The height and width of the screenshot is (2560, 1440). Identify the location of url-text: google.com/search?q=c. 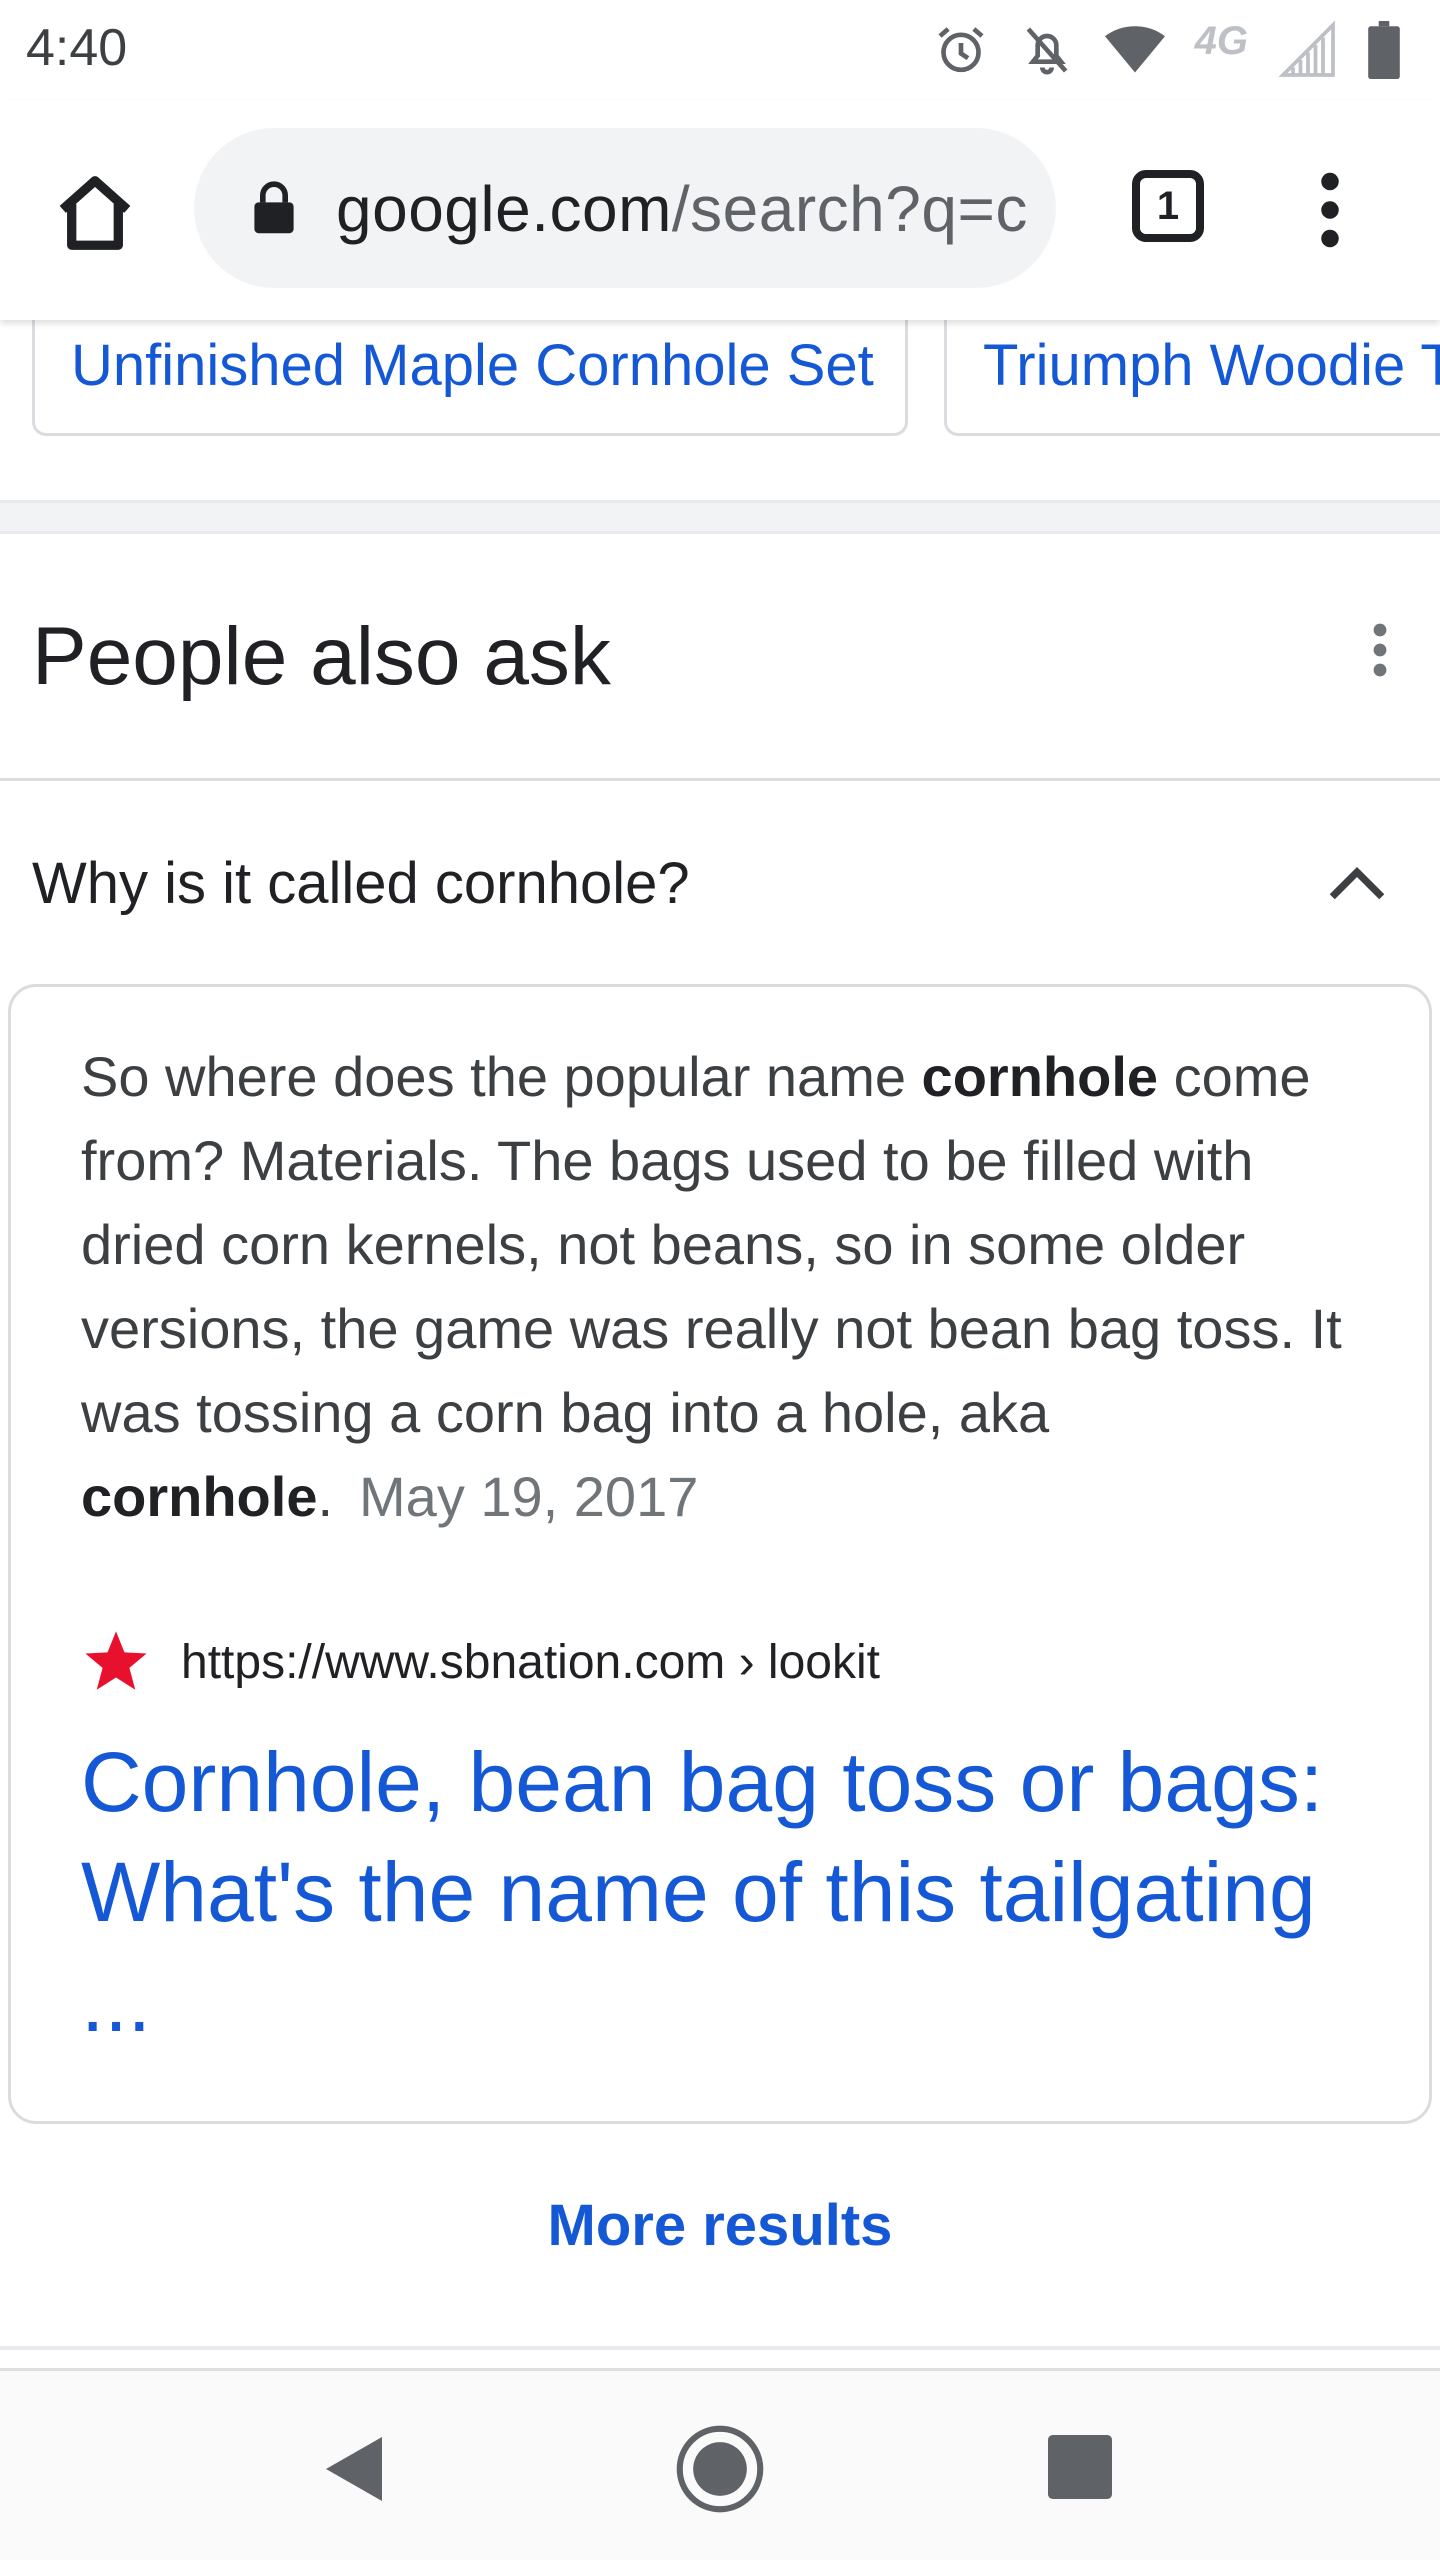
(682, 209).